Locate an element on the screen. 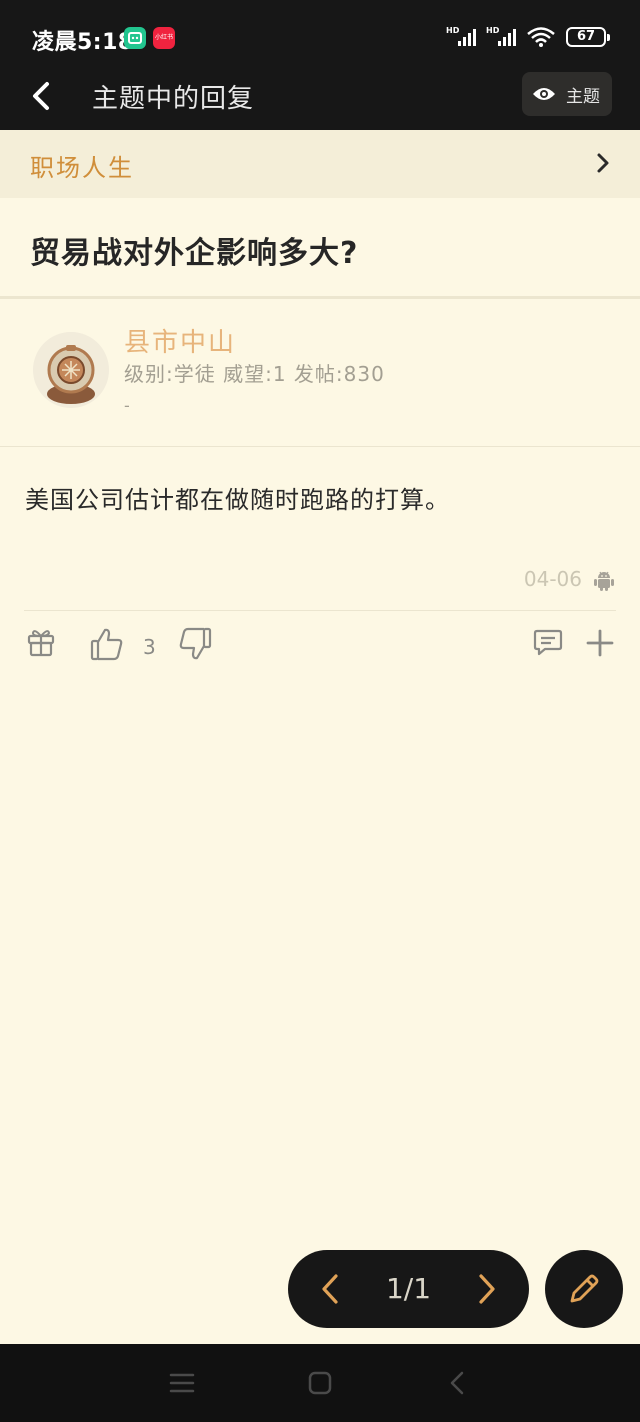  theme-button-label: 主题 is located at coordinates (583, 96).